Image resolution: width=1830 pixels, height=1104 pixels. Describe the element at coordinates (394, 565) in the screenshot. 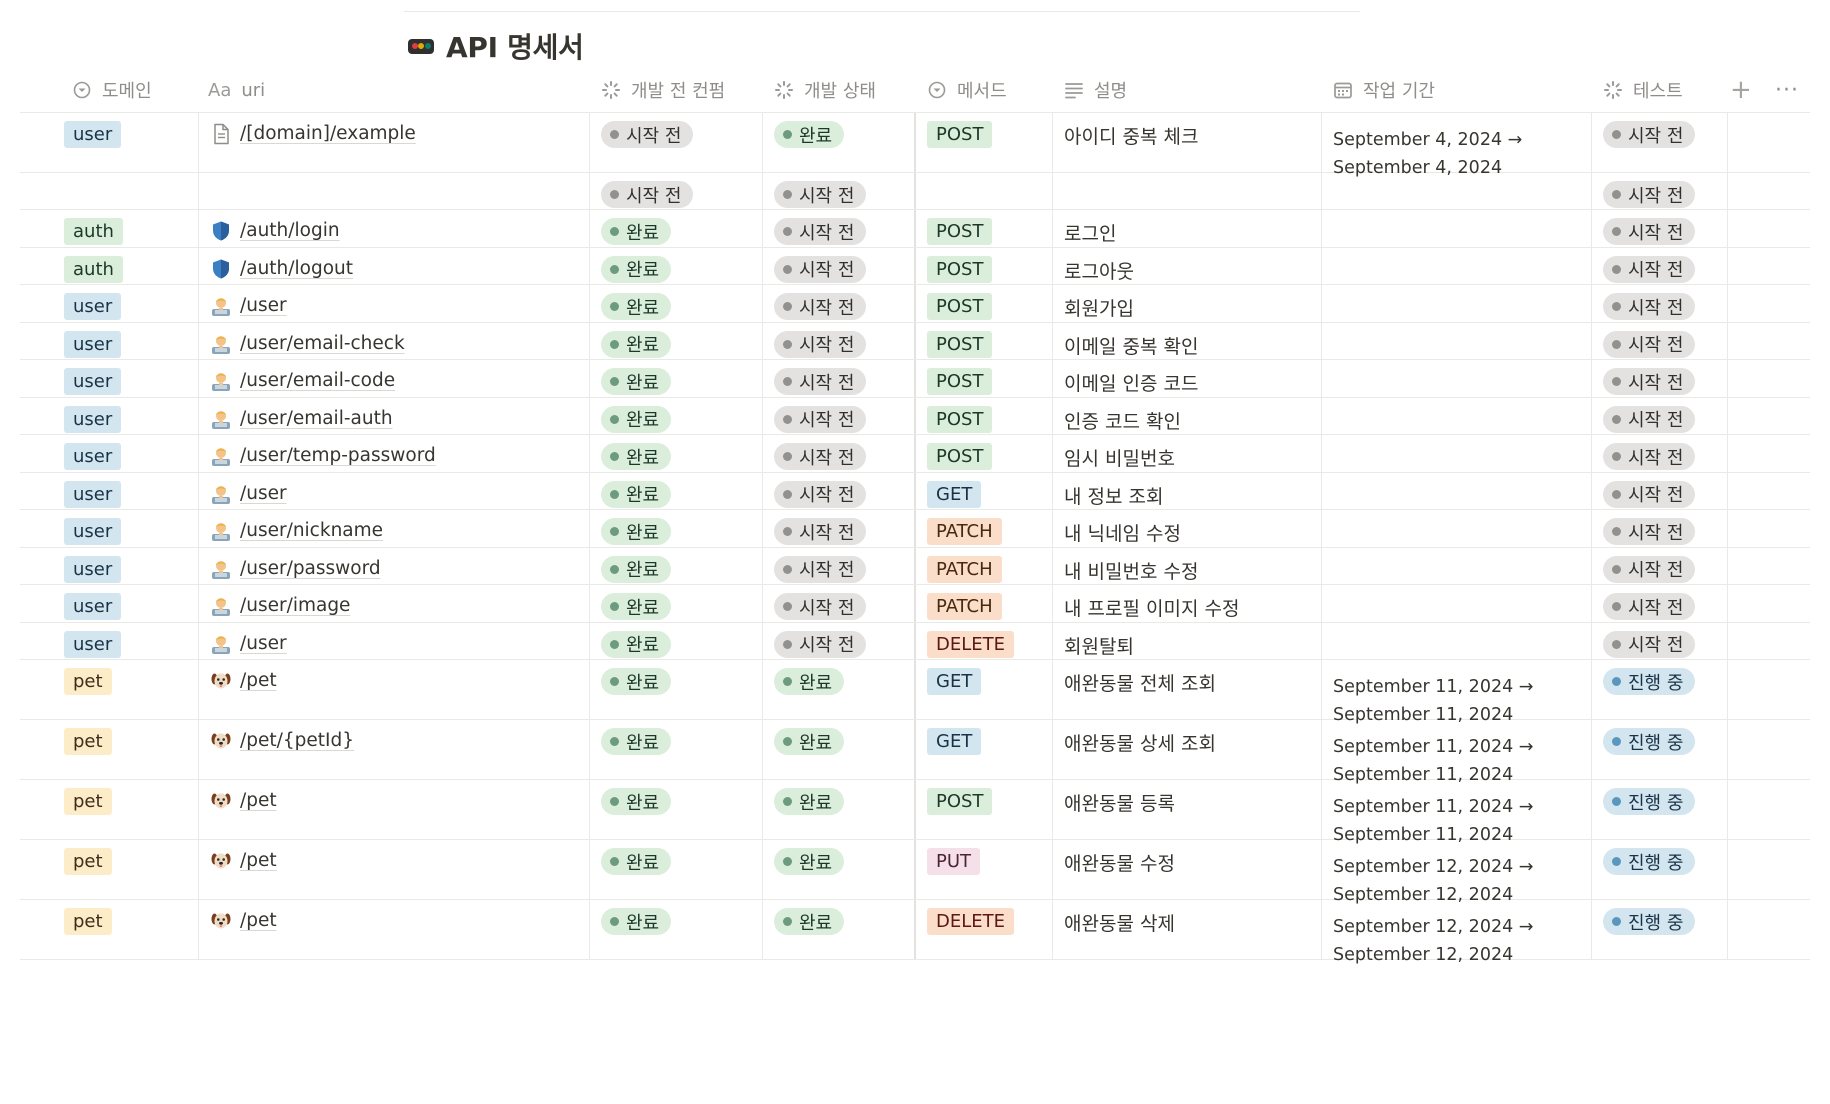

I see `cell-uri: /user/password` at that location.